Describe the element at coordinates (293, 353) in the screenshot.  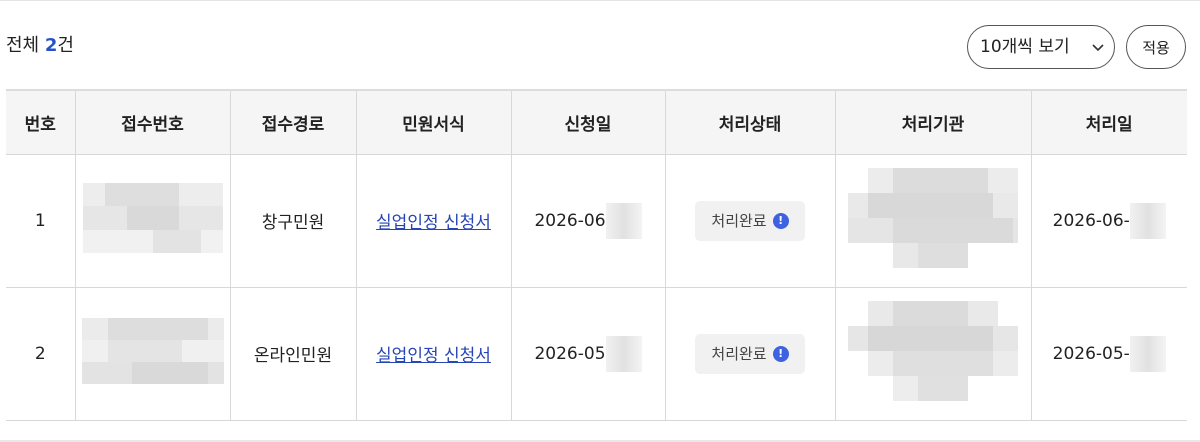
I see `receipt-route: 온라인민원` at that location.